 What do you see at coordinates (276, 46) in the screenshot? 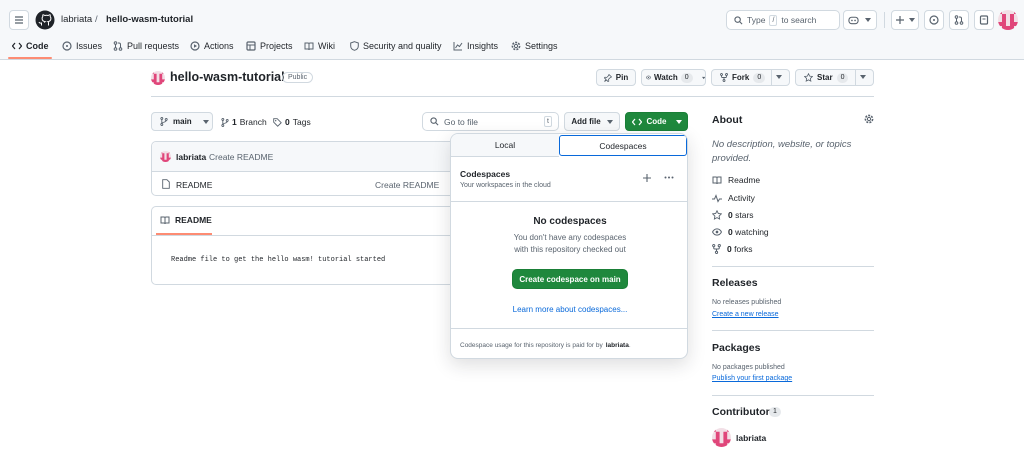
I see `tab-projects-label: Projects` at bounding box center [276, 46].